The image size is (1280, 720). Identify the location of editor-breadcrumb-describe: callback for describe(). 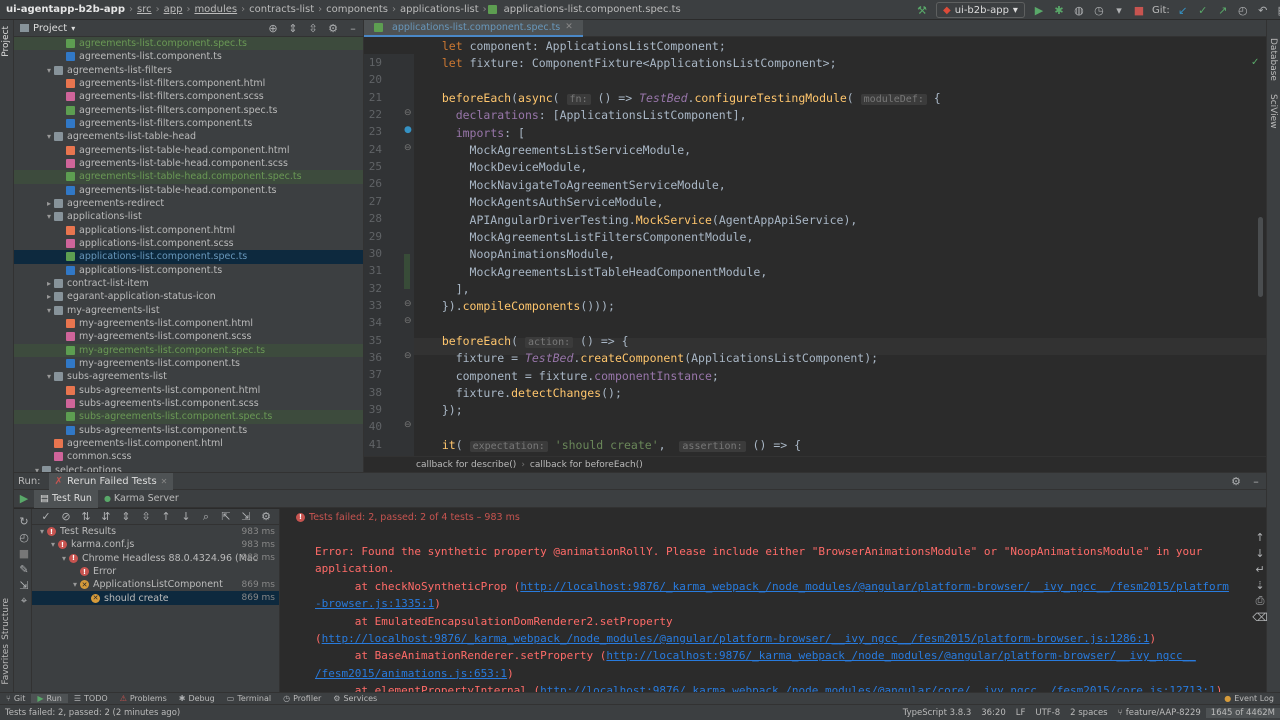
(466, 465).